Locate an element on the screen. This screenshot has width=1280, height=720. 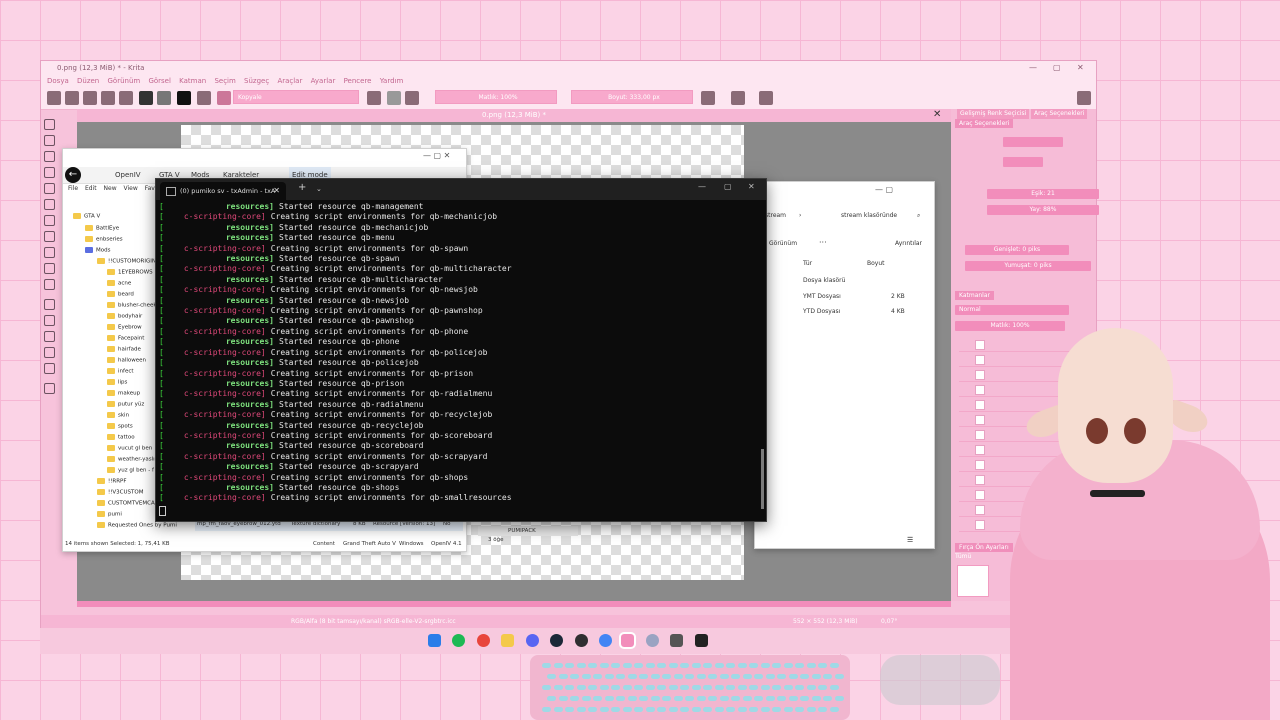
notepad-icon is located at coordinates (676, 640).